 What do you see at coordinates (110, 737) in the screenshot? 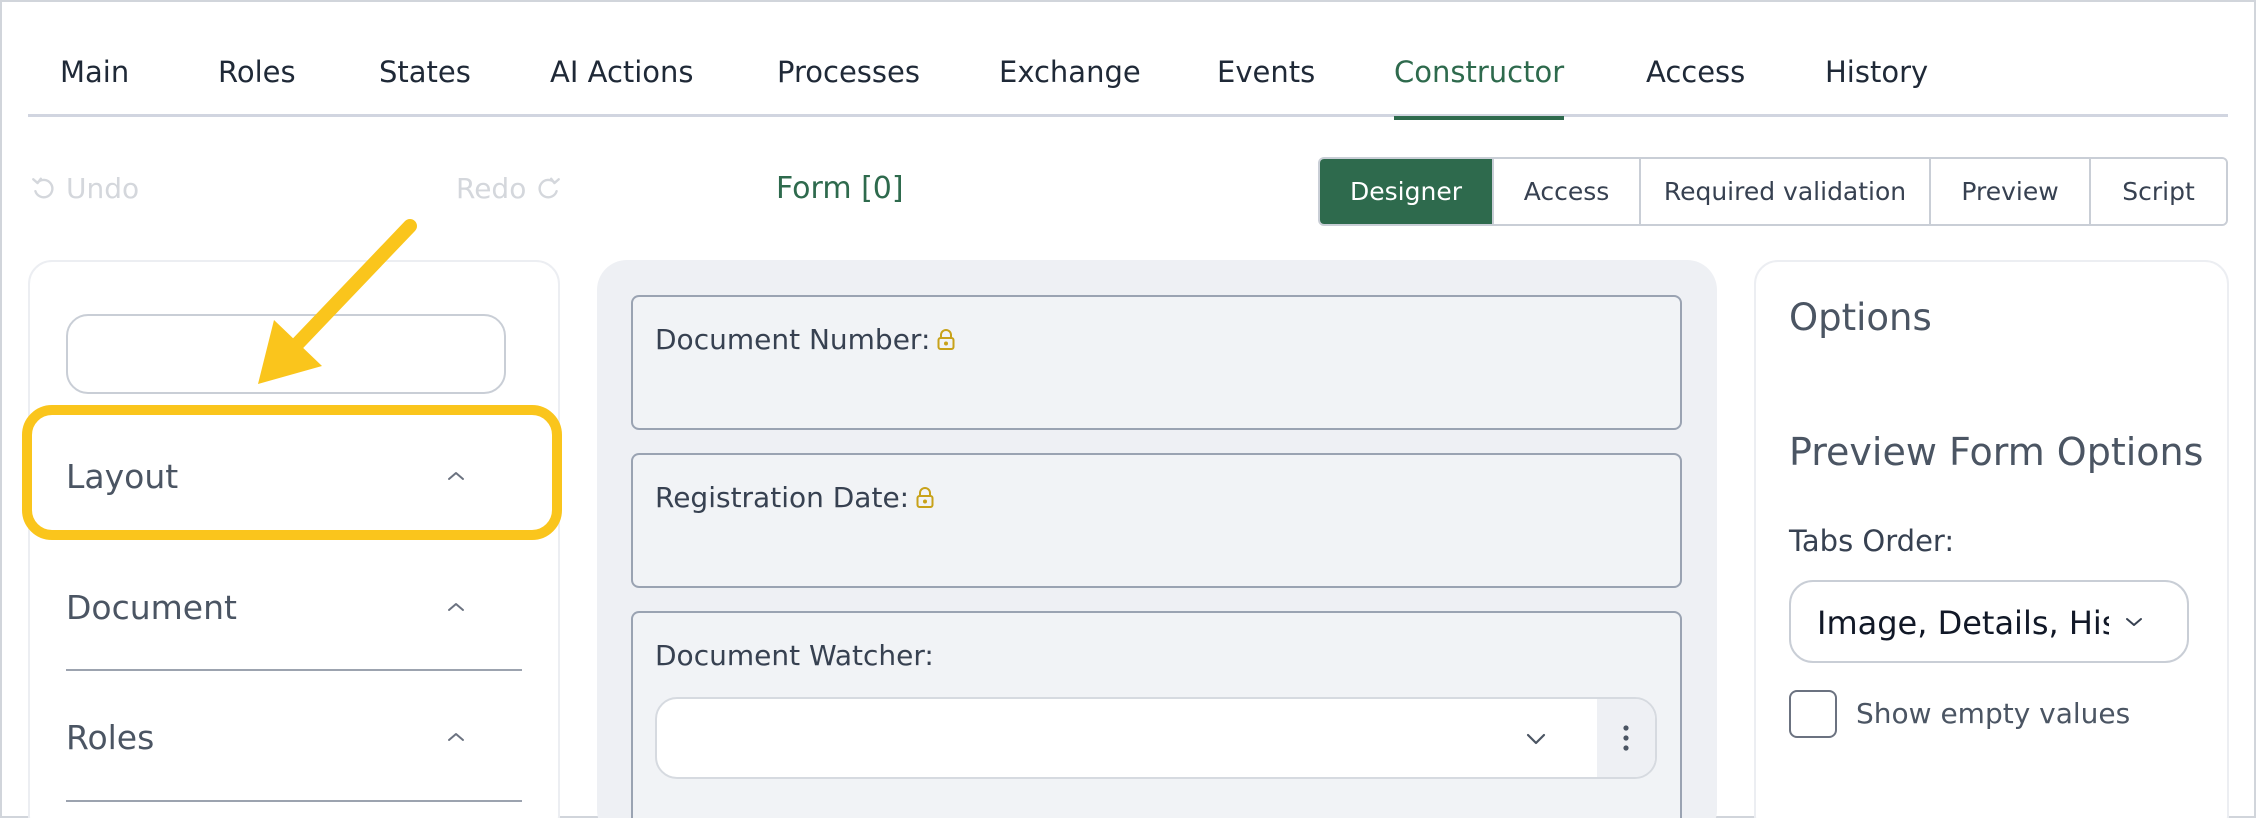
I see `section-roles-label: Roles` at bounding box center [110, 737].